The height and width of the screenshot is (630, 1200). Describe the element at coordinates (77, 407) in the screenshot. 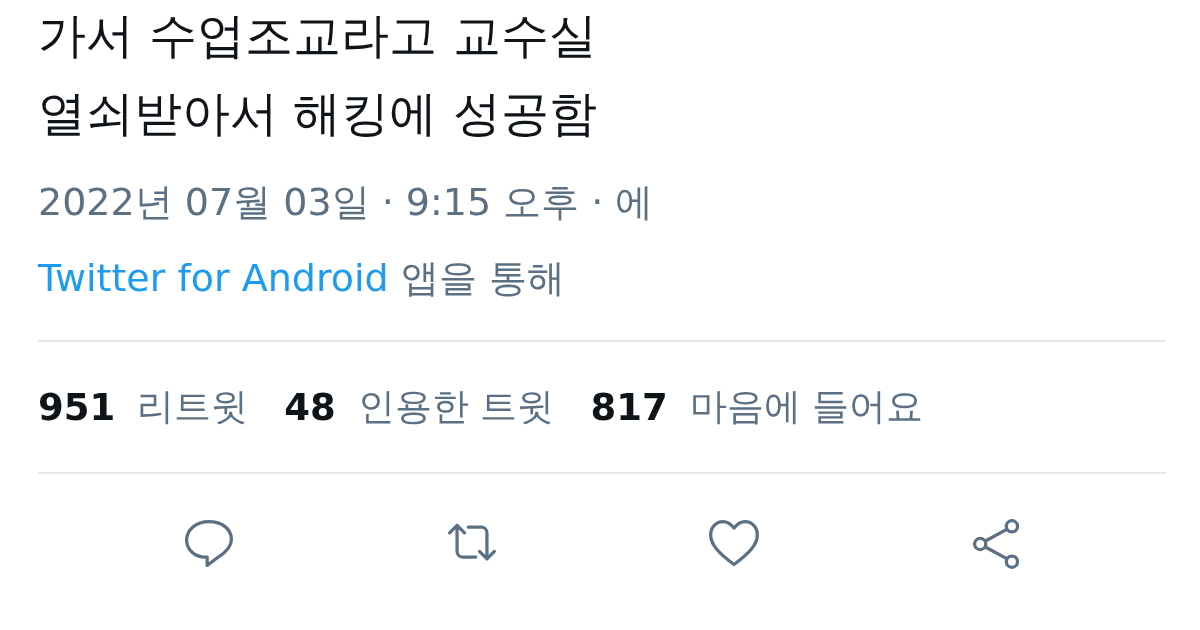

I see `stat-count: 951` at that location.